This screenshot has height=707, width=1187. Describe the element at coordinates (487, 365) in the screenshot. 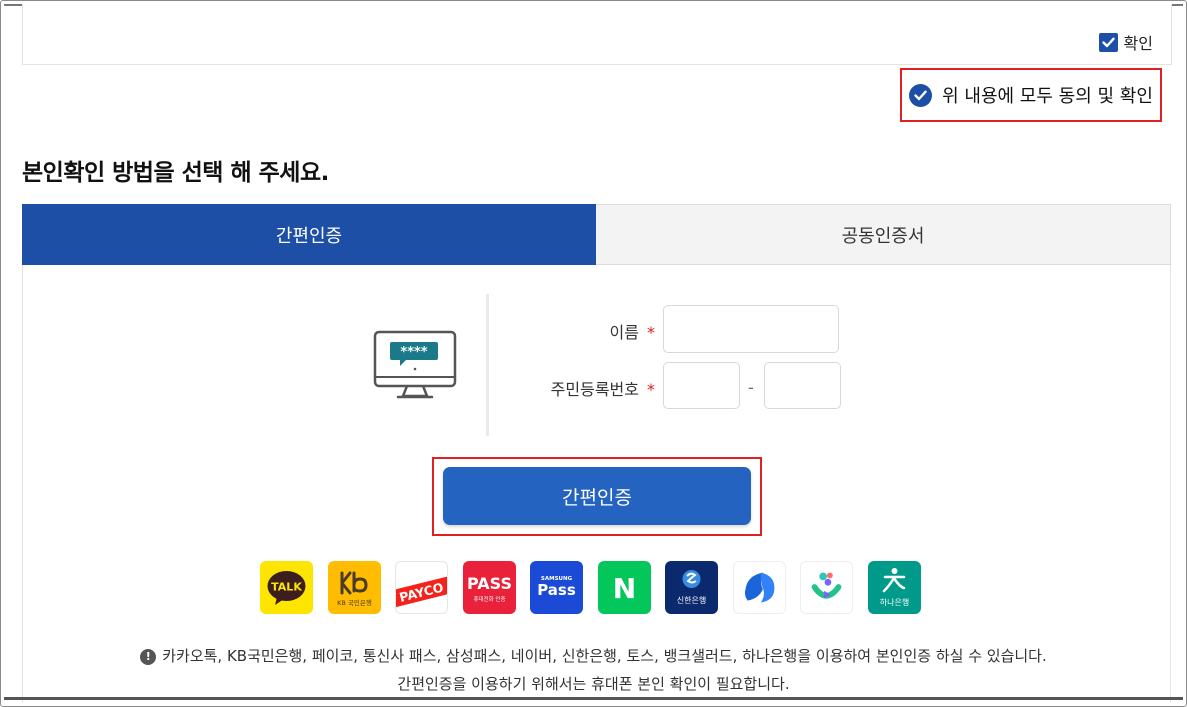

I see `form-divider` at that location.